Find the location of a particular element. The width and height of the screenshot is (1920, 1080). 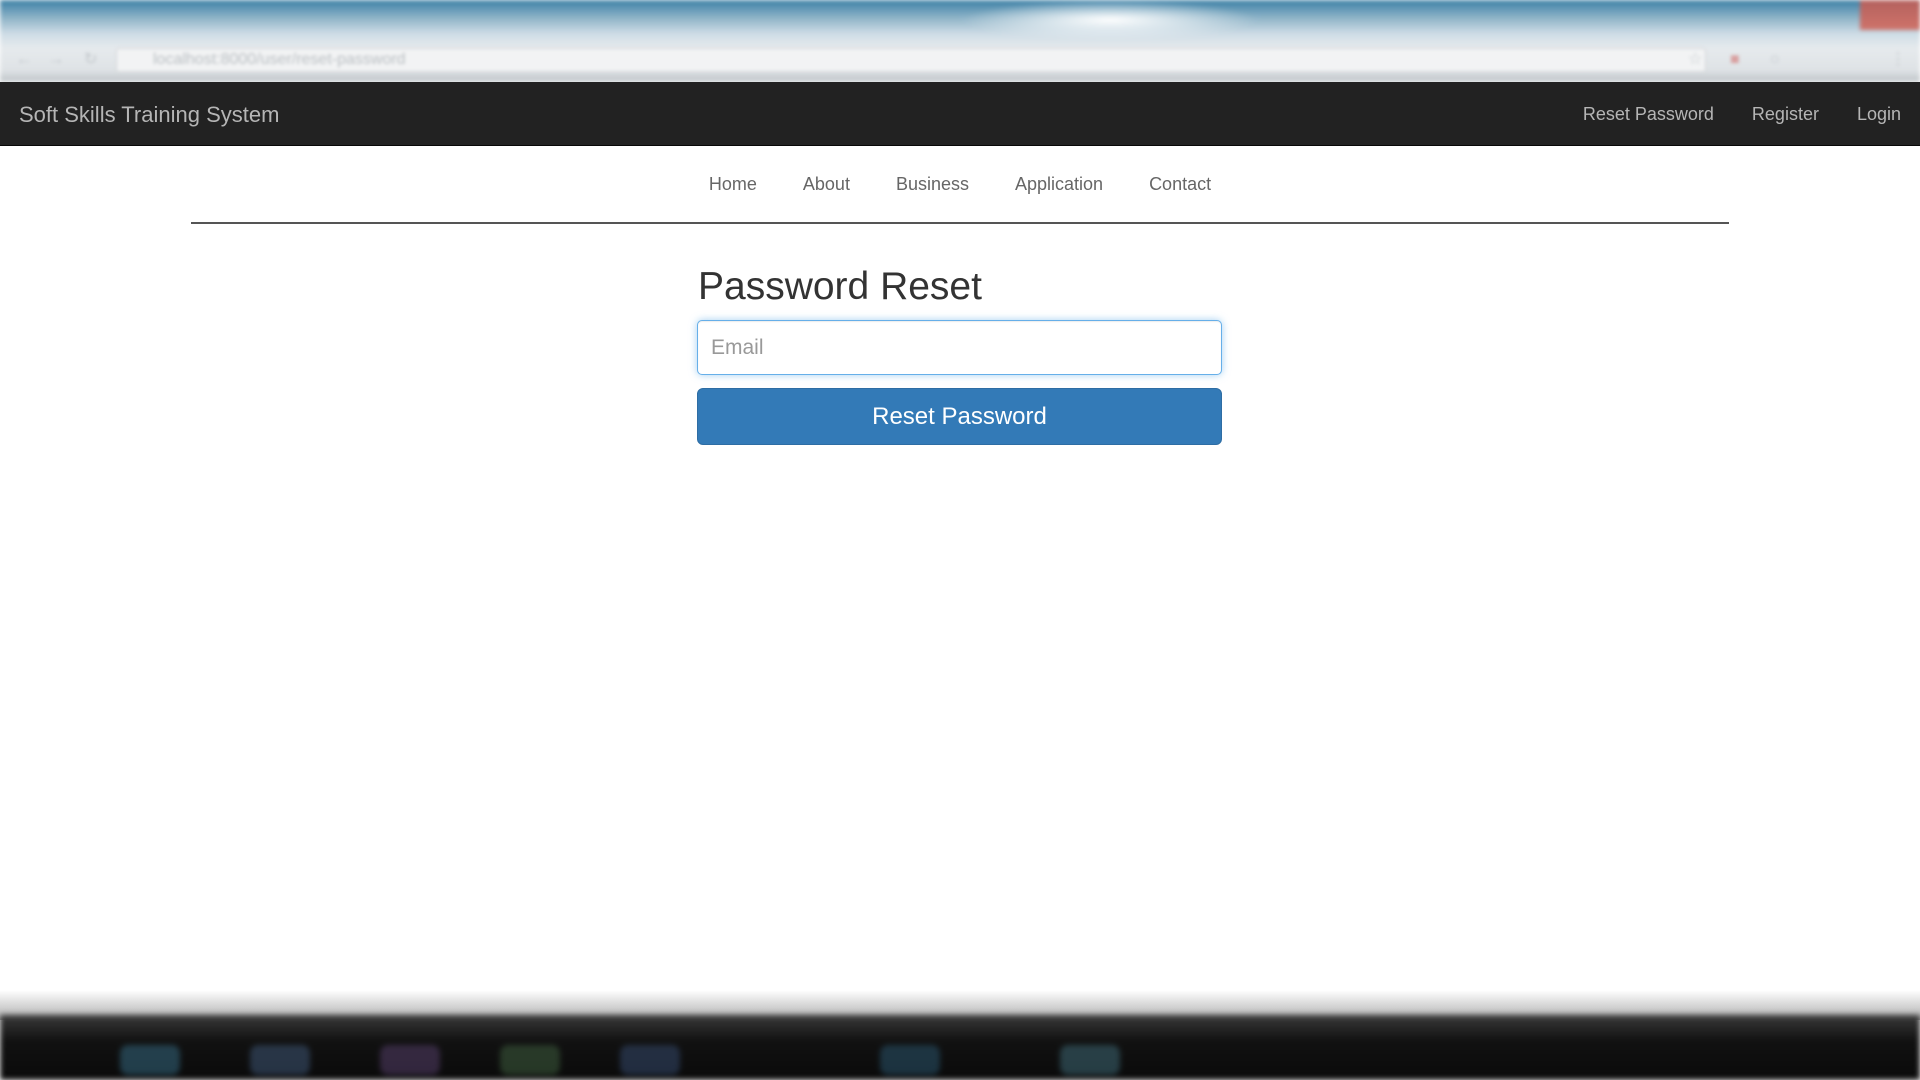

os-taskbar is located at coordinates (960, 1047).